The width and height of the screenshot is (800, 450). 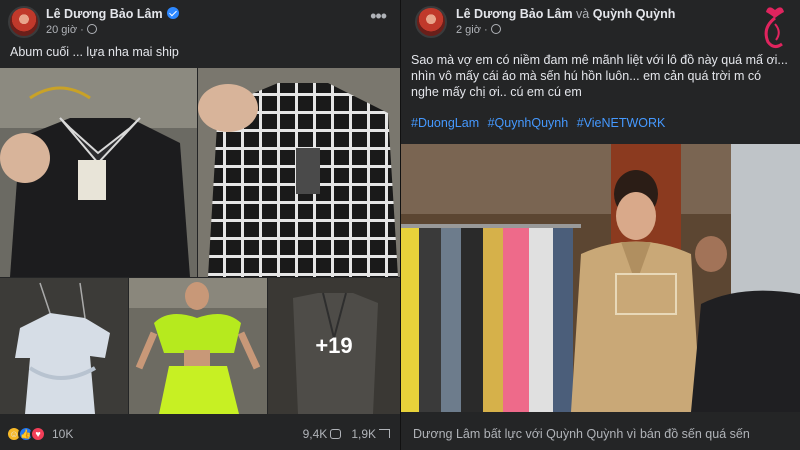 I want to click on post-stats: 9,4K 1,9K, so click(x=346, y=434).